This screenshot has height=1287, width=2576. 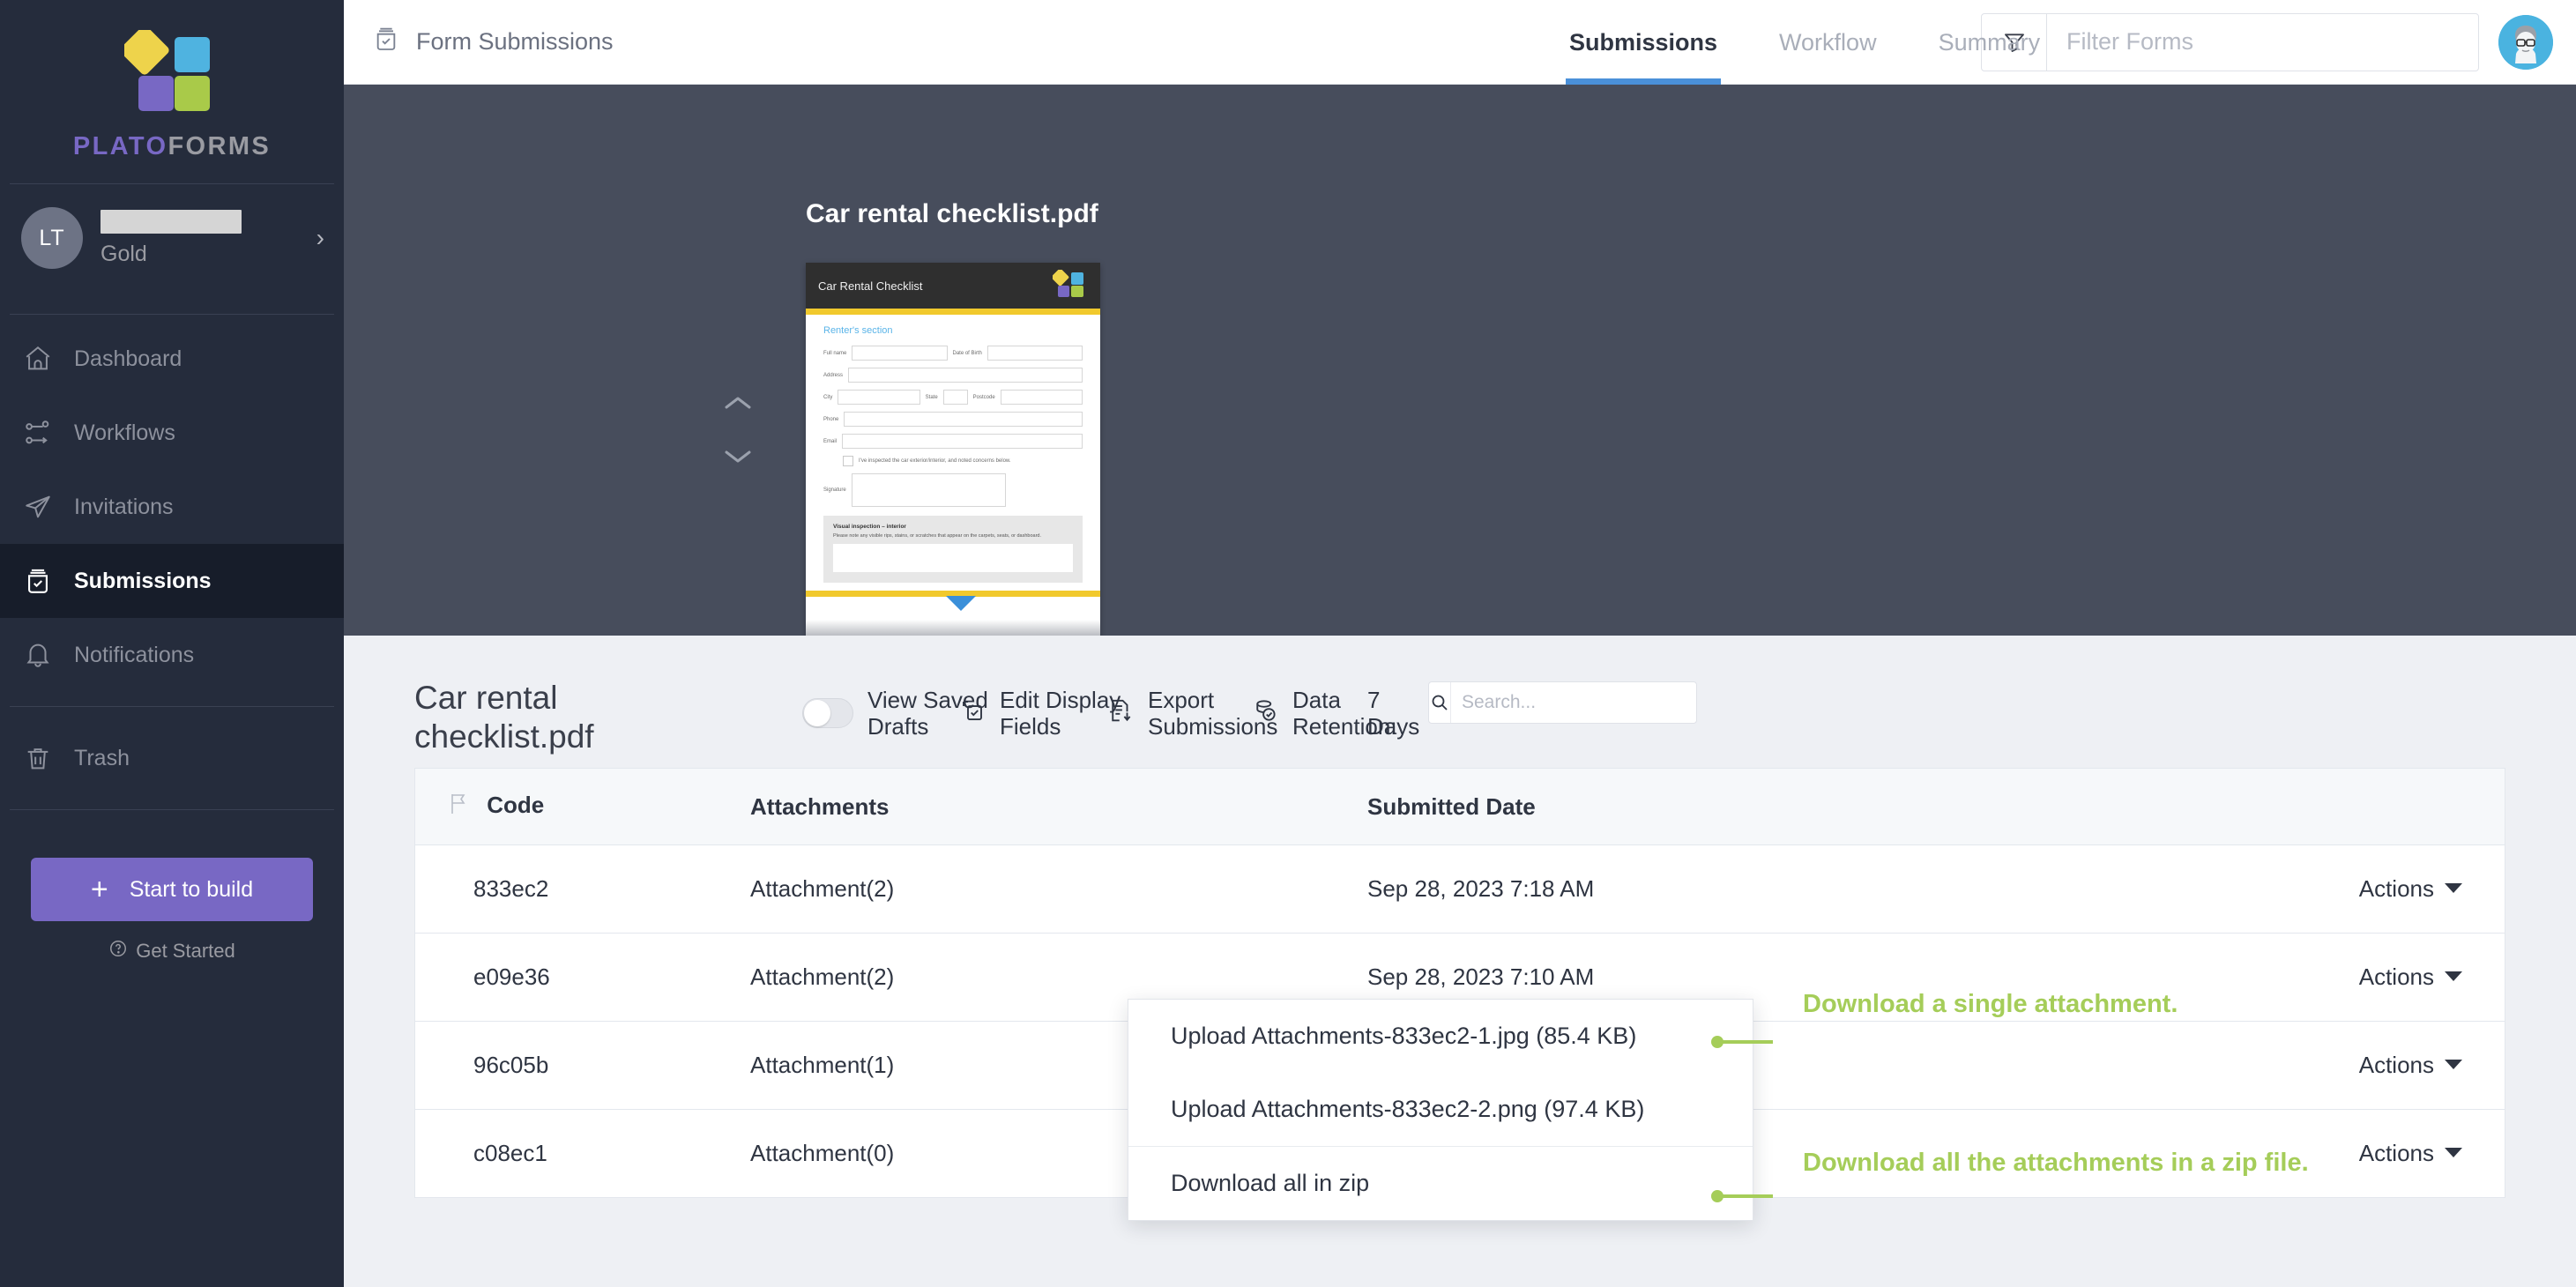 What do you see at coordinates (953, 441) in the screenshot?
I see `pdf-field-row: Email` at bounding box center [953, 441].